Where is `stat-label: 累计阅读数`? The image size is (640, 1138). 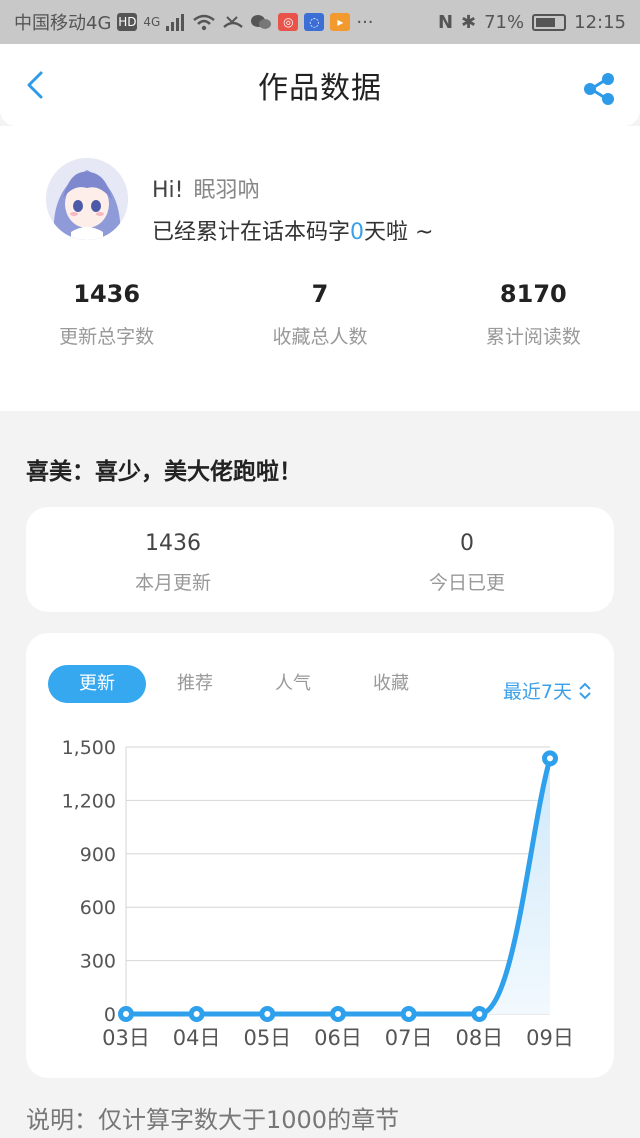
stat-label: 累计阅读数 is located at coordinates (533, 337).